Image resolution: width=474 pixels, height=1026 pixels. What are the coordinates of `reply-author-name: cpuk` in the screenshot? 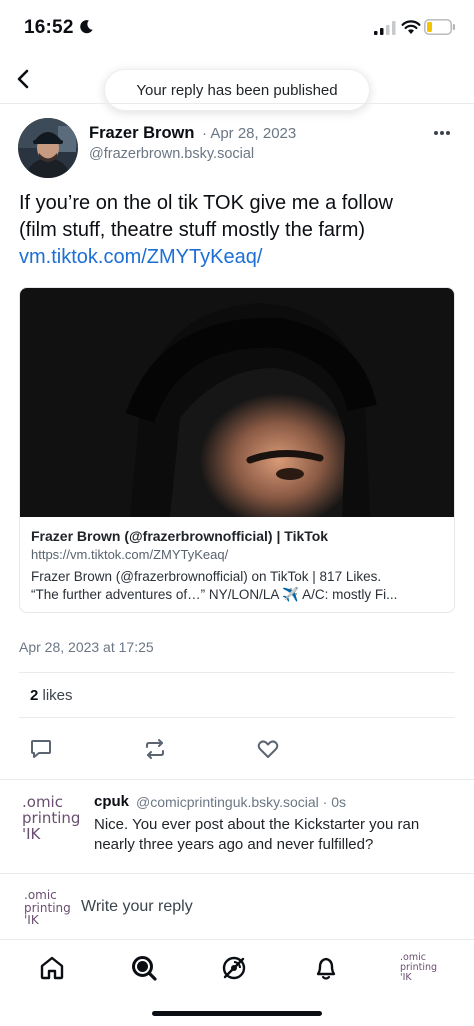 It's located at (111, 801).